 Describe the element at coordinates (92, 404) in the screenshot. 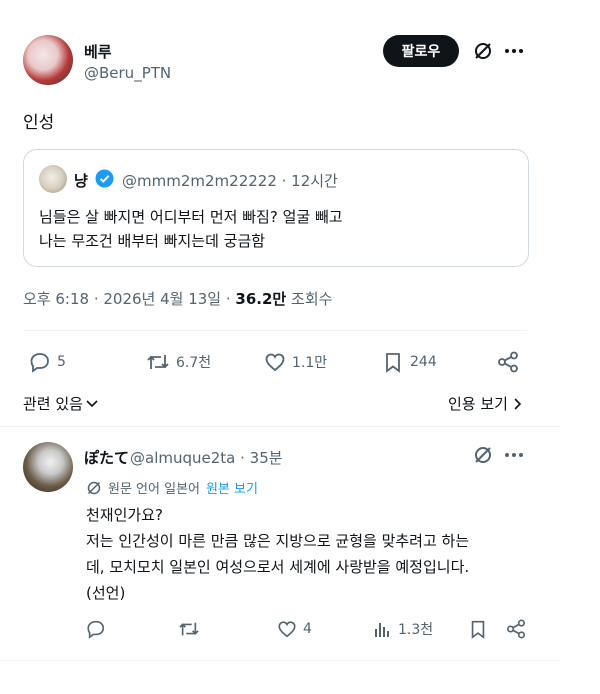

I see `chevron-down-icon` at that location.